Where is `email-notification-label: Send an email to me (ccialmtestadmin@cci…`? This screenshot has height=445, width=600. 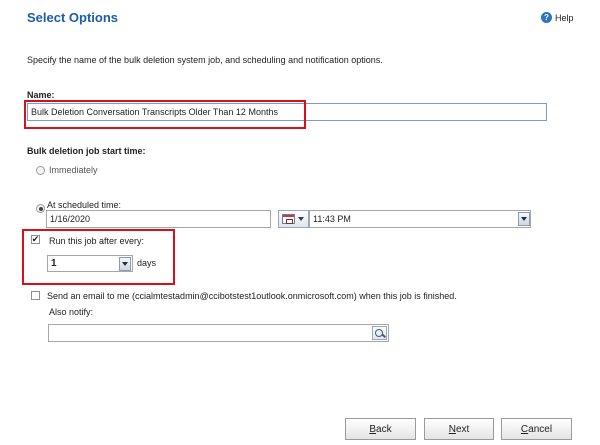
email-notification-label: Send an email to me (ccialmtestadmin@cci… is located at coordinates (252, 296).